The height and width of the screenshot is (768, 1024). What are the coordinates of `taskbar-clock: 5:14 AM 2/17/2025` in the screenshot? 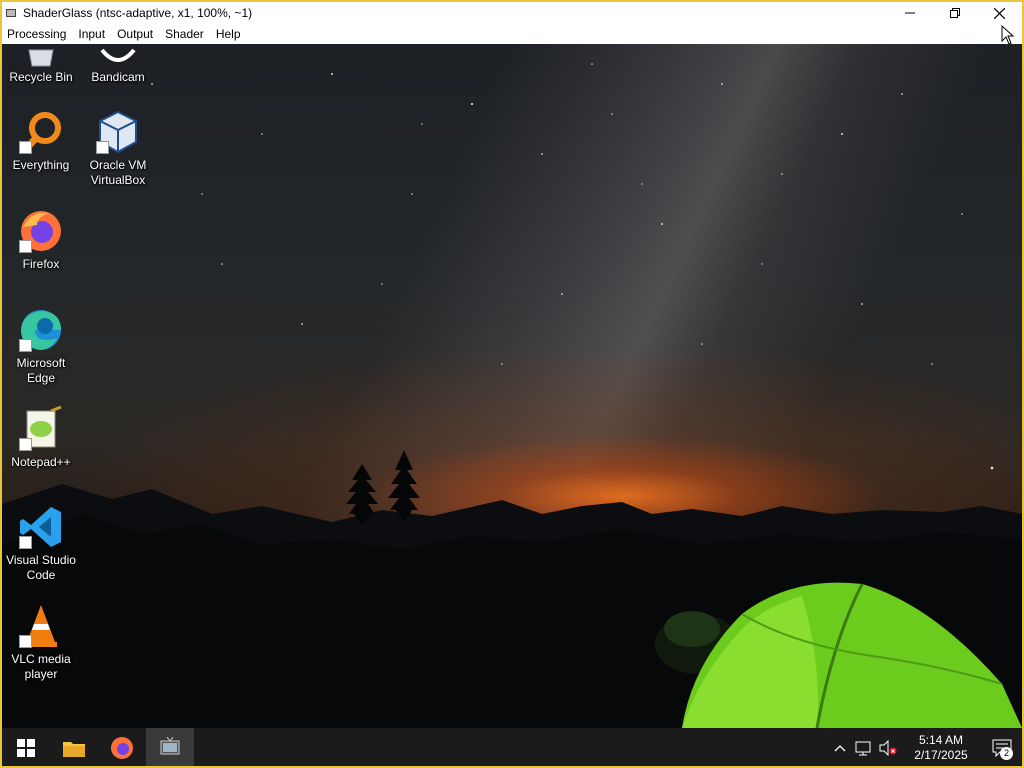 It's located at (941, 748).